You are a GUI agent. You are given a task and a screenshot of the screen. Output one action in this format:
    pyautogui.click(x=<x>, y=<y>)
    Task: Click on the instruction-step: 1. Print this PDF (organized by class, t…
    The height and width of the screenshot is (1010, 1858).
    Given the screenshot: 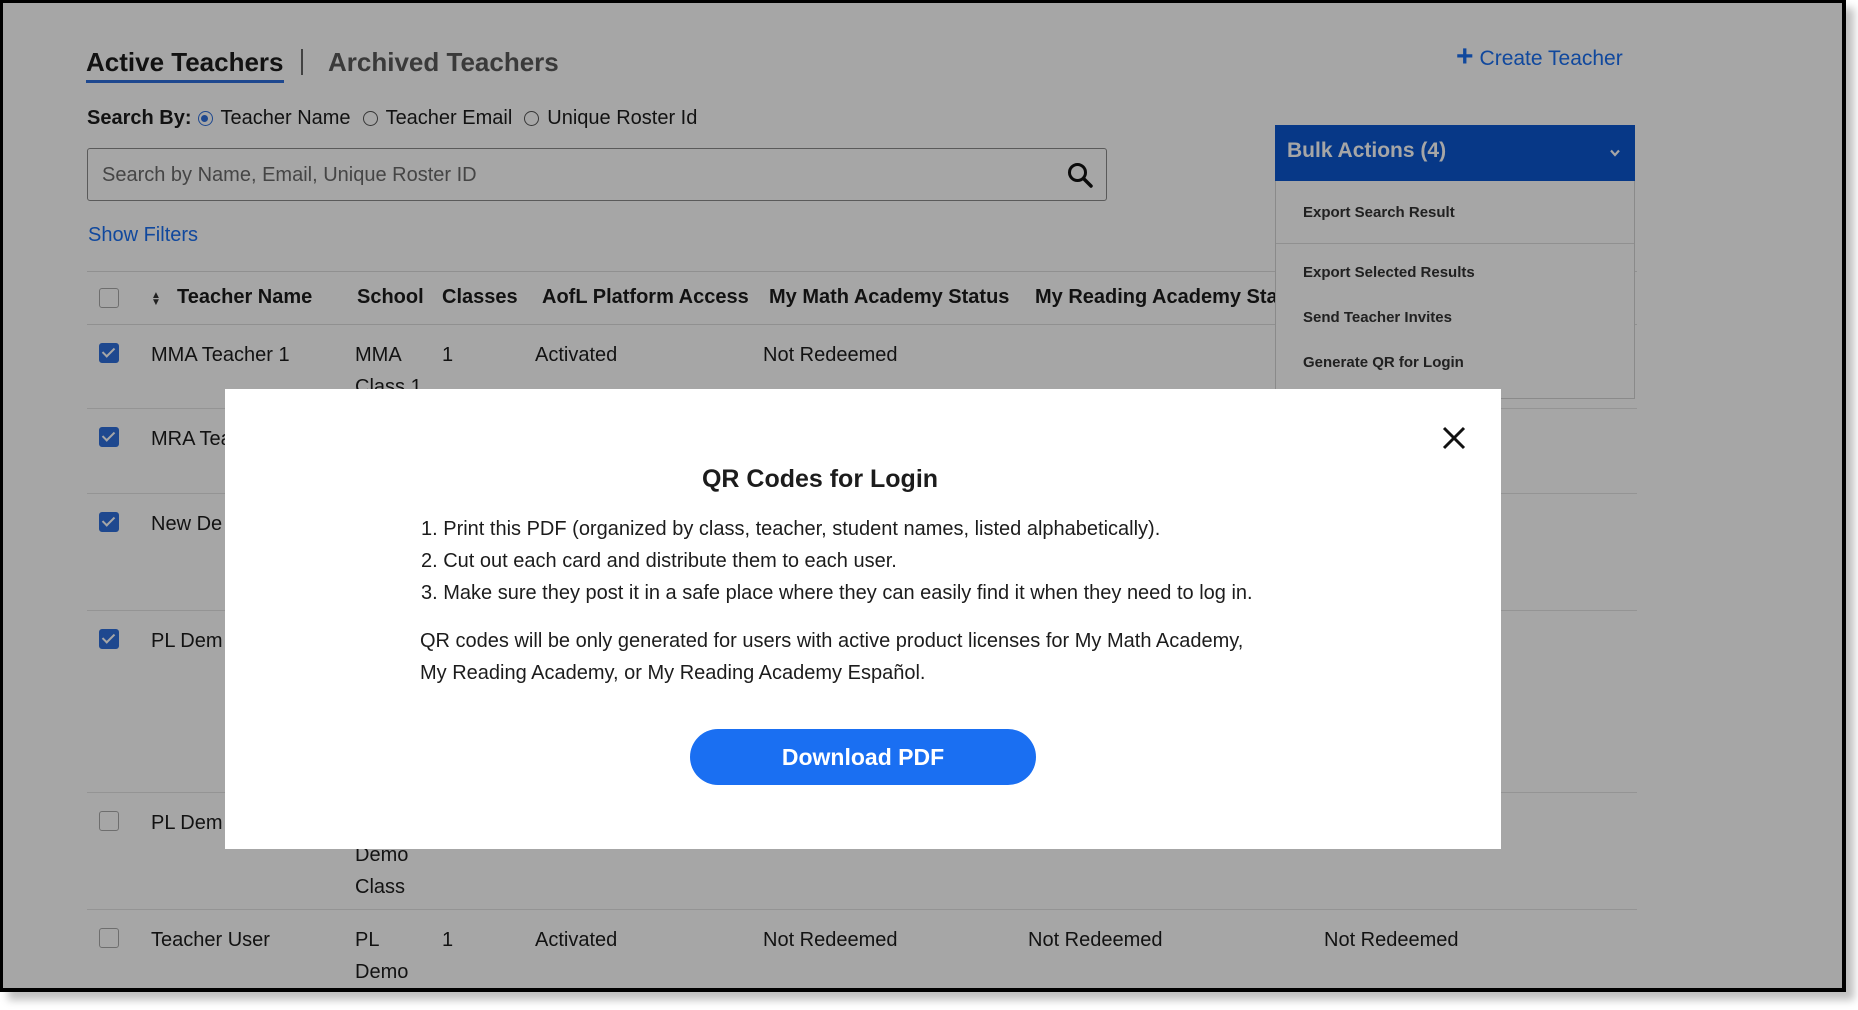 What is the action you would take?
    pyautogui.click(x=791, y=529)
    